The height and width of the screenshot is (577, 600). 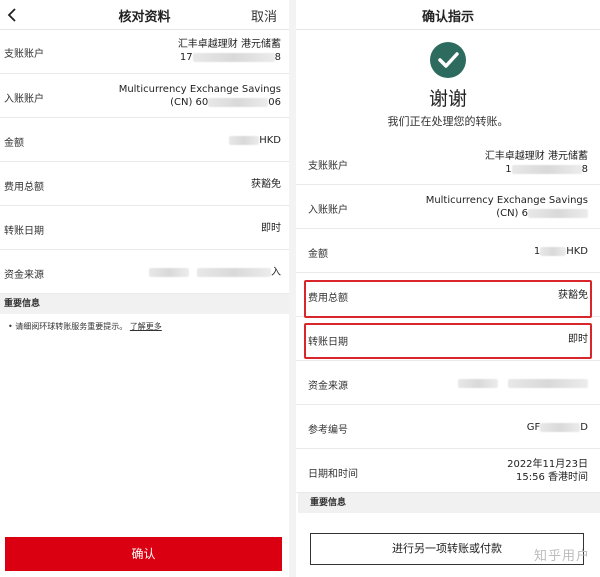 What do you see at coordinates (144, 140) in the screenshot?
I see `amount-row: 金额 HKD` at bounding box center [144, 140].